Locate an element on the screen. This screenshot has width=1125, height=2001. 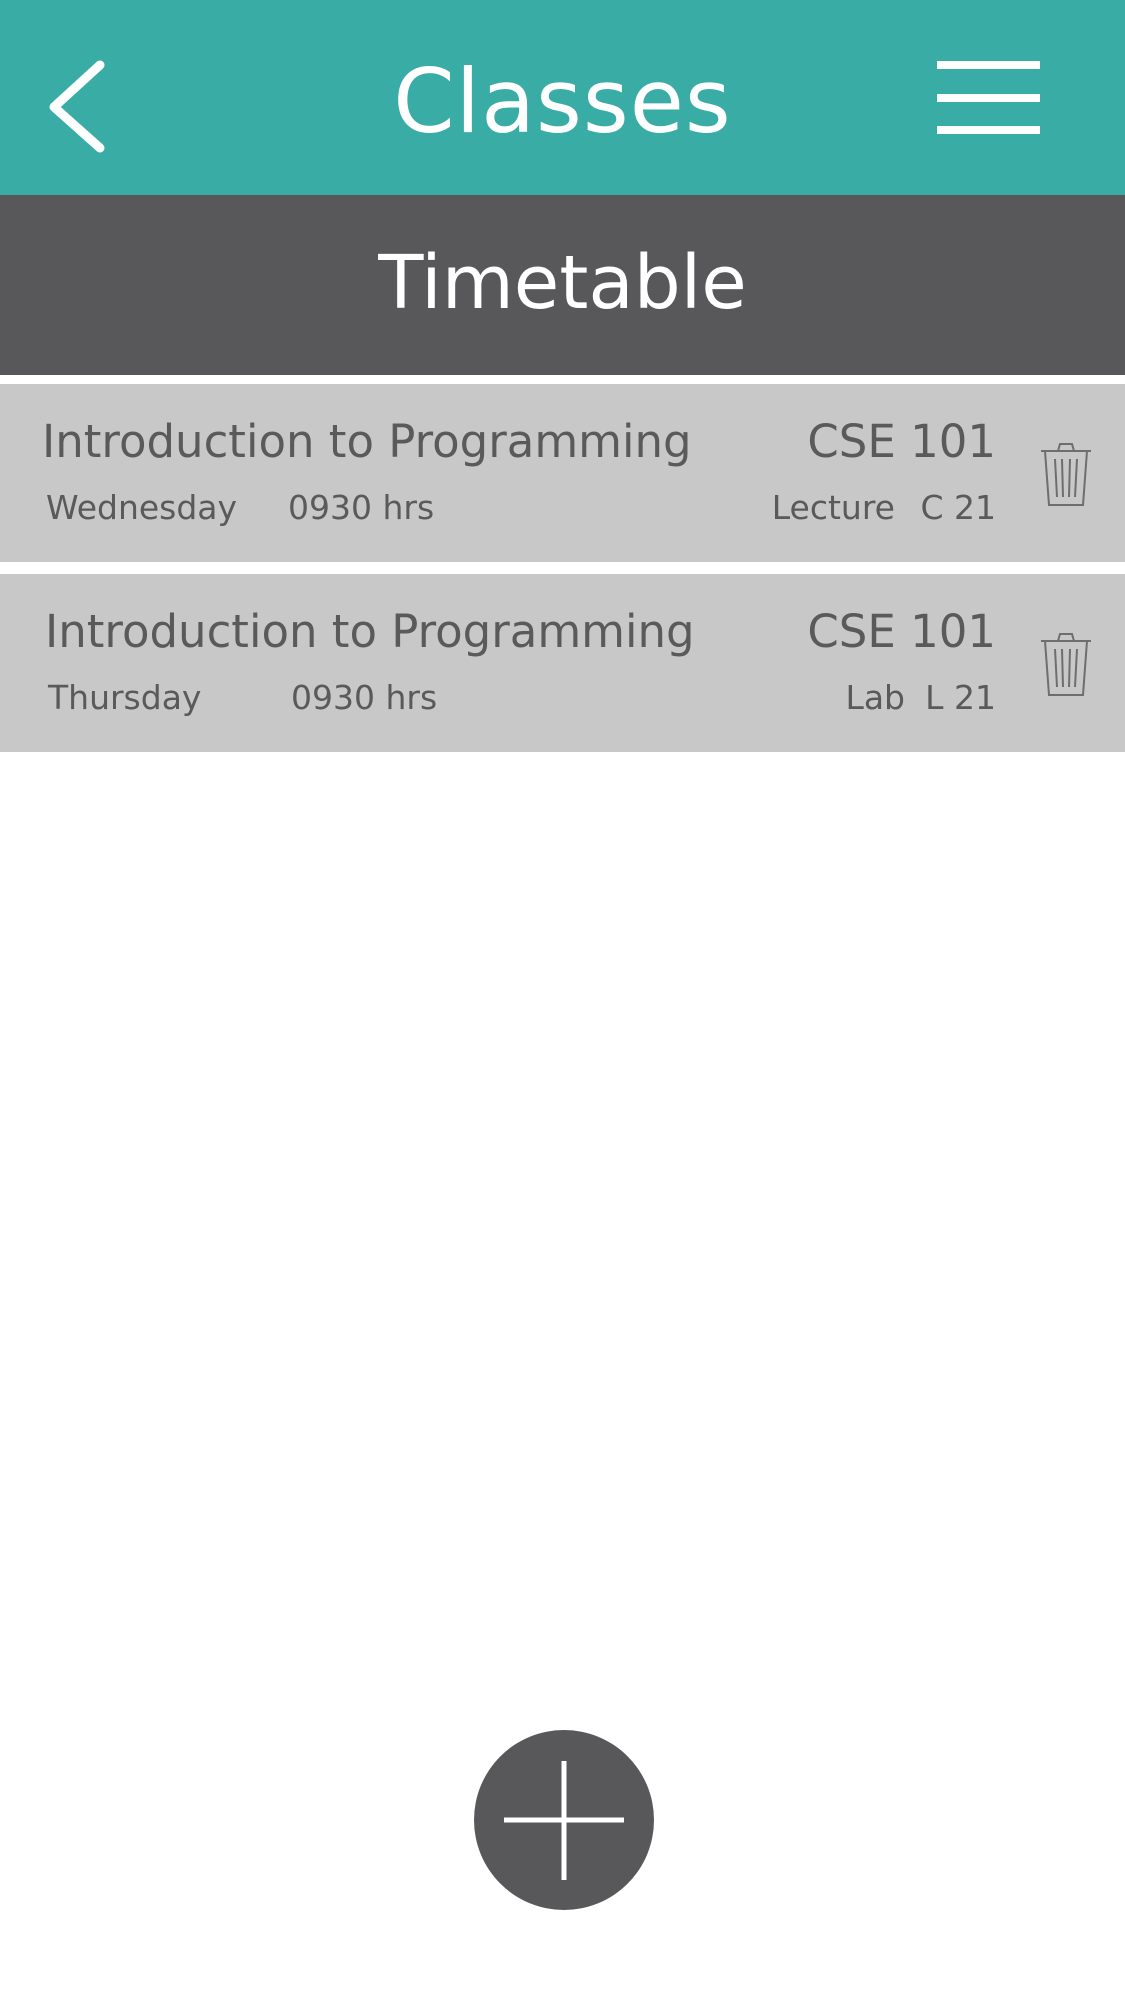
section-title: Timetable is located at coordinates (562, 283).